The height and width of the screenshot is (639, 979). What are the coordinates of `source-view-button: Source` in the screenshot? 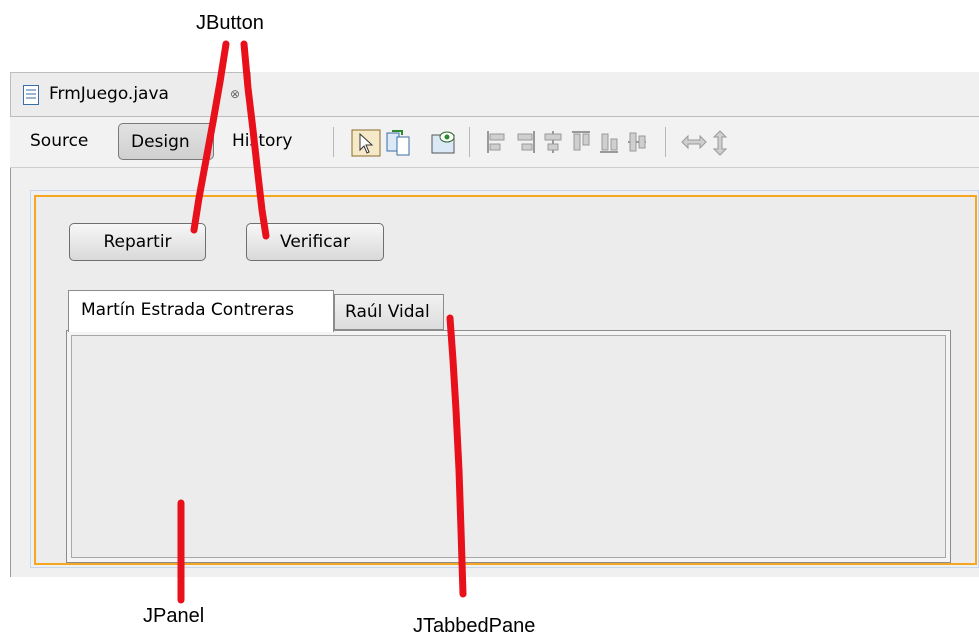 It's located at (59, 141).